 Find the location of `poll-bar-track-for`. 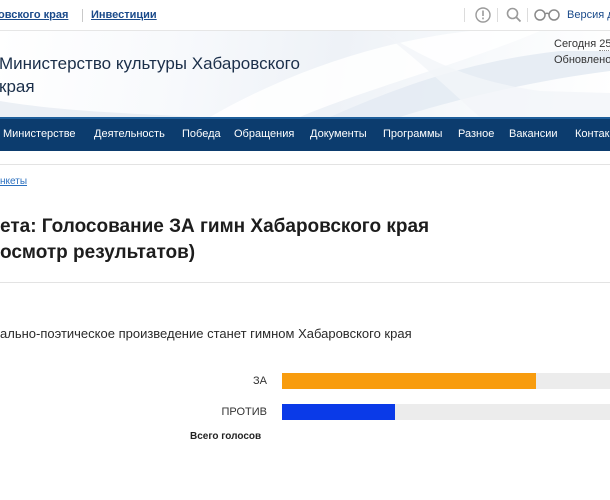

poll-bar-track-for is located at coordinates (446, 381).